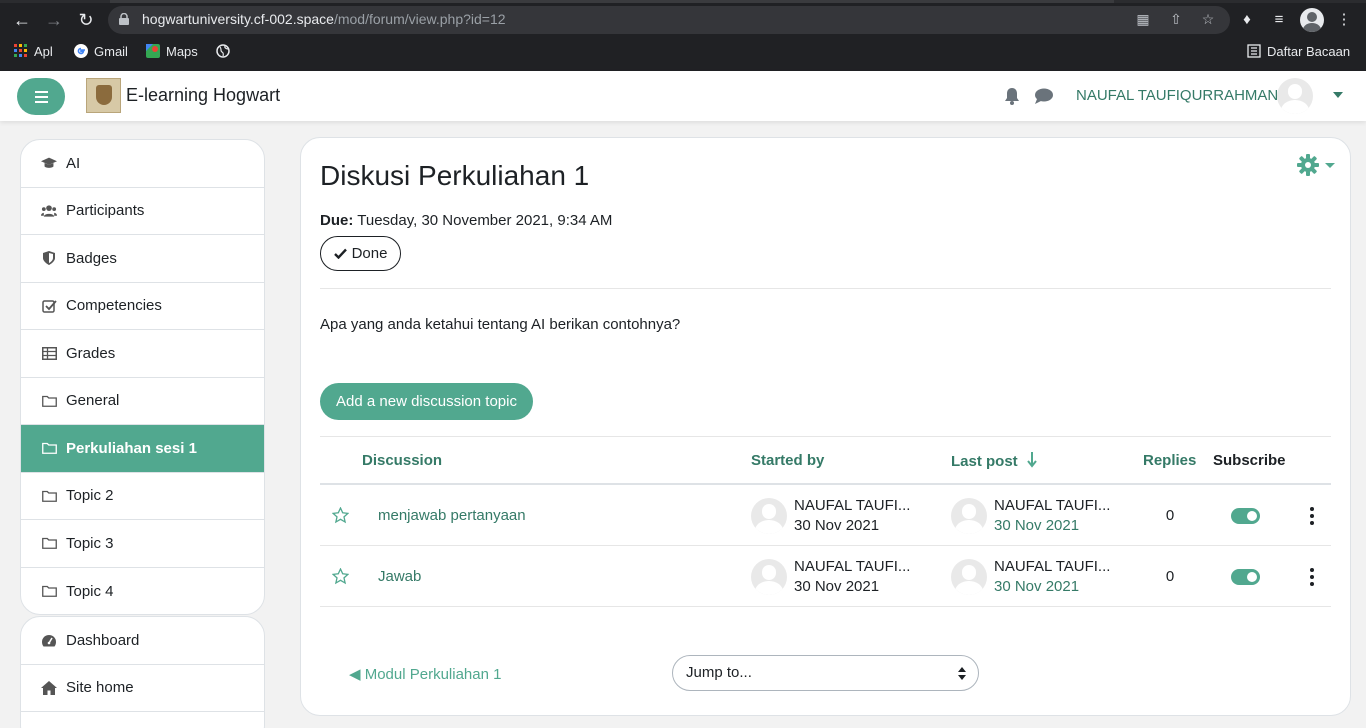 The image size is (1366, 728). What do you see at coordinates (142, 720) in the screenshot?
I see `sidebar-item-more` at bounding box center [142, 720].